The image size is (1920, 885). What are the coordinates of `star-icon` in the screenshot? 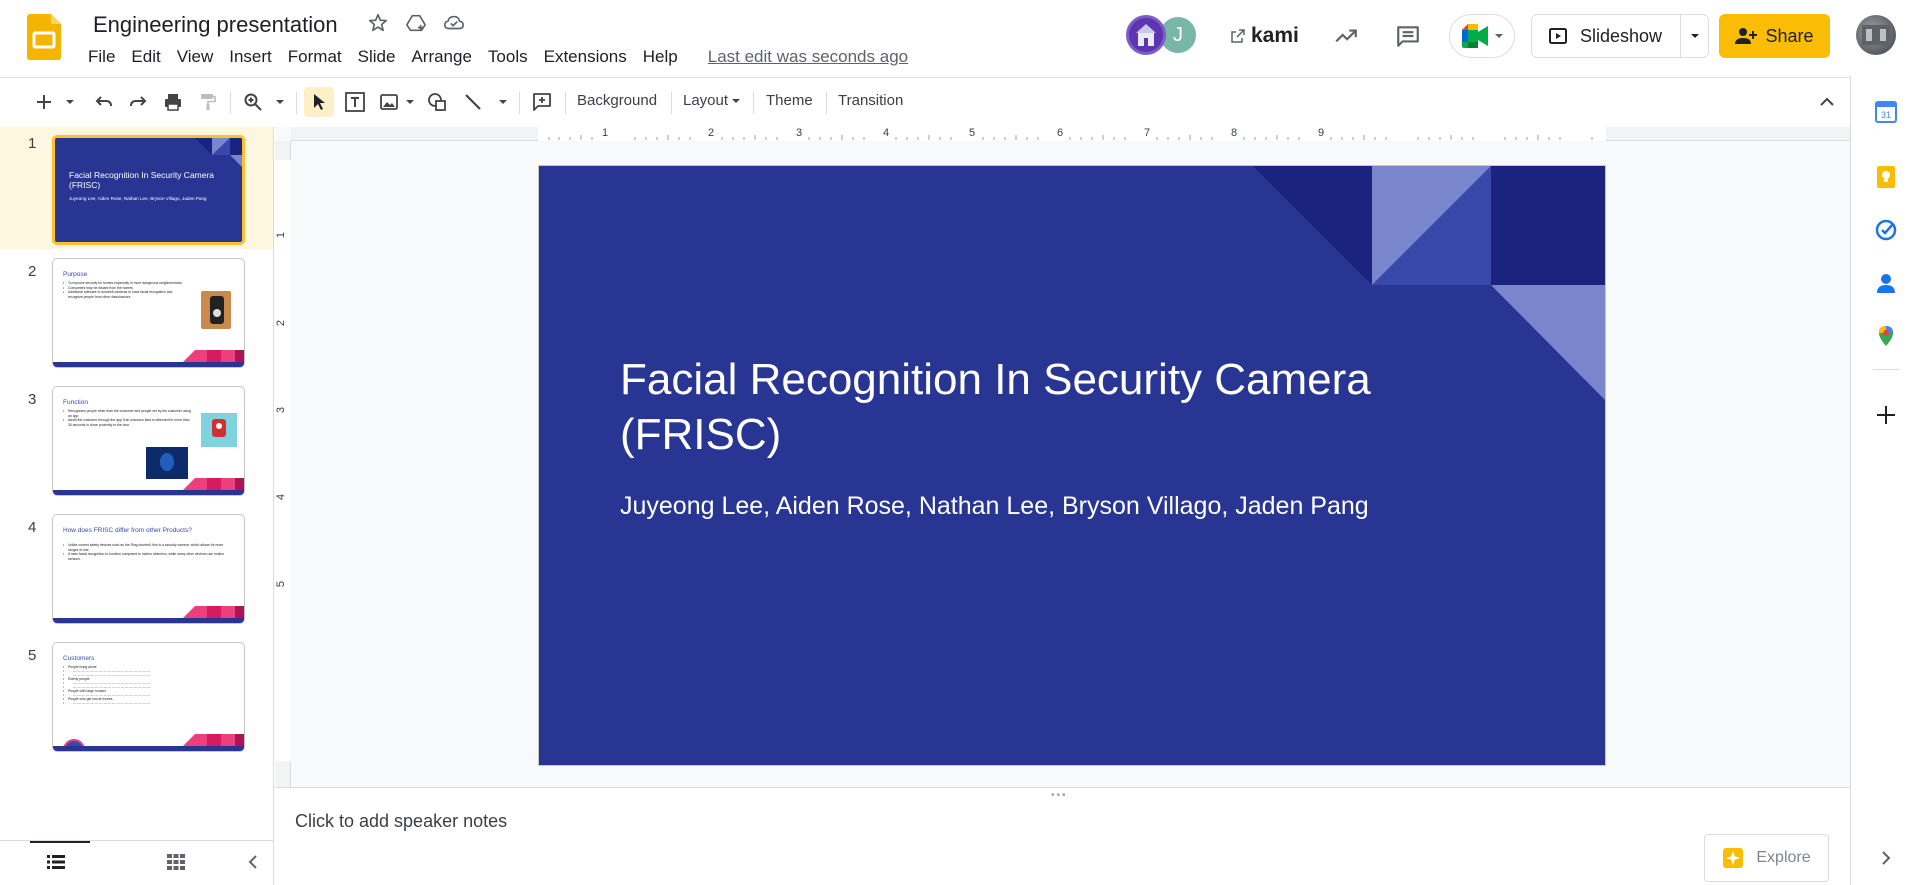 It's located at (378, 23).